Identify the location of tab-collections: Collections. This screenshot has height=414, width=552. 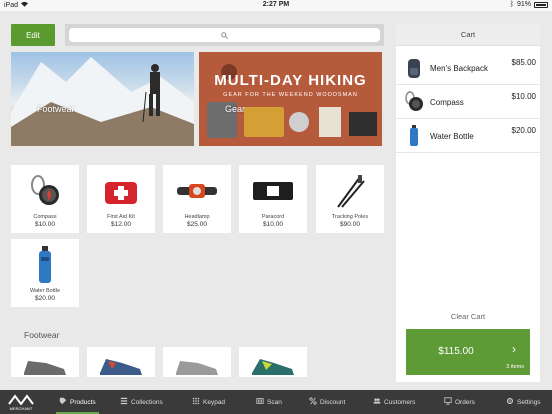
(141, 402).